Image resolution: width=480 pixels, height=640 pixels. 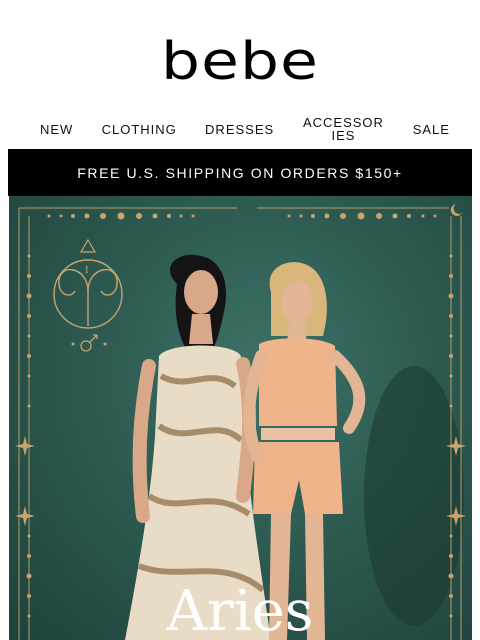 I want to click on nav-item-clothing: CLOTHING, so click(x=139, y=129).